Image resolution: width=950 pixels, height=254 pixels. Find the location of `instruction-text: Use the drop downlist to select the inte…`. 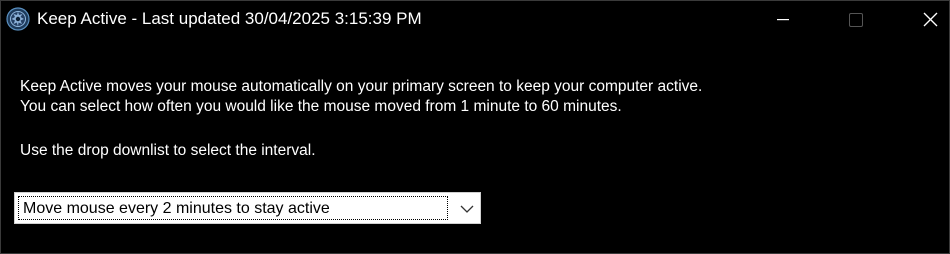

instruction-text: Use the drop downlist to select the inte… is located at coordinates (168, 150).